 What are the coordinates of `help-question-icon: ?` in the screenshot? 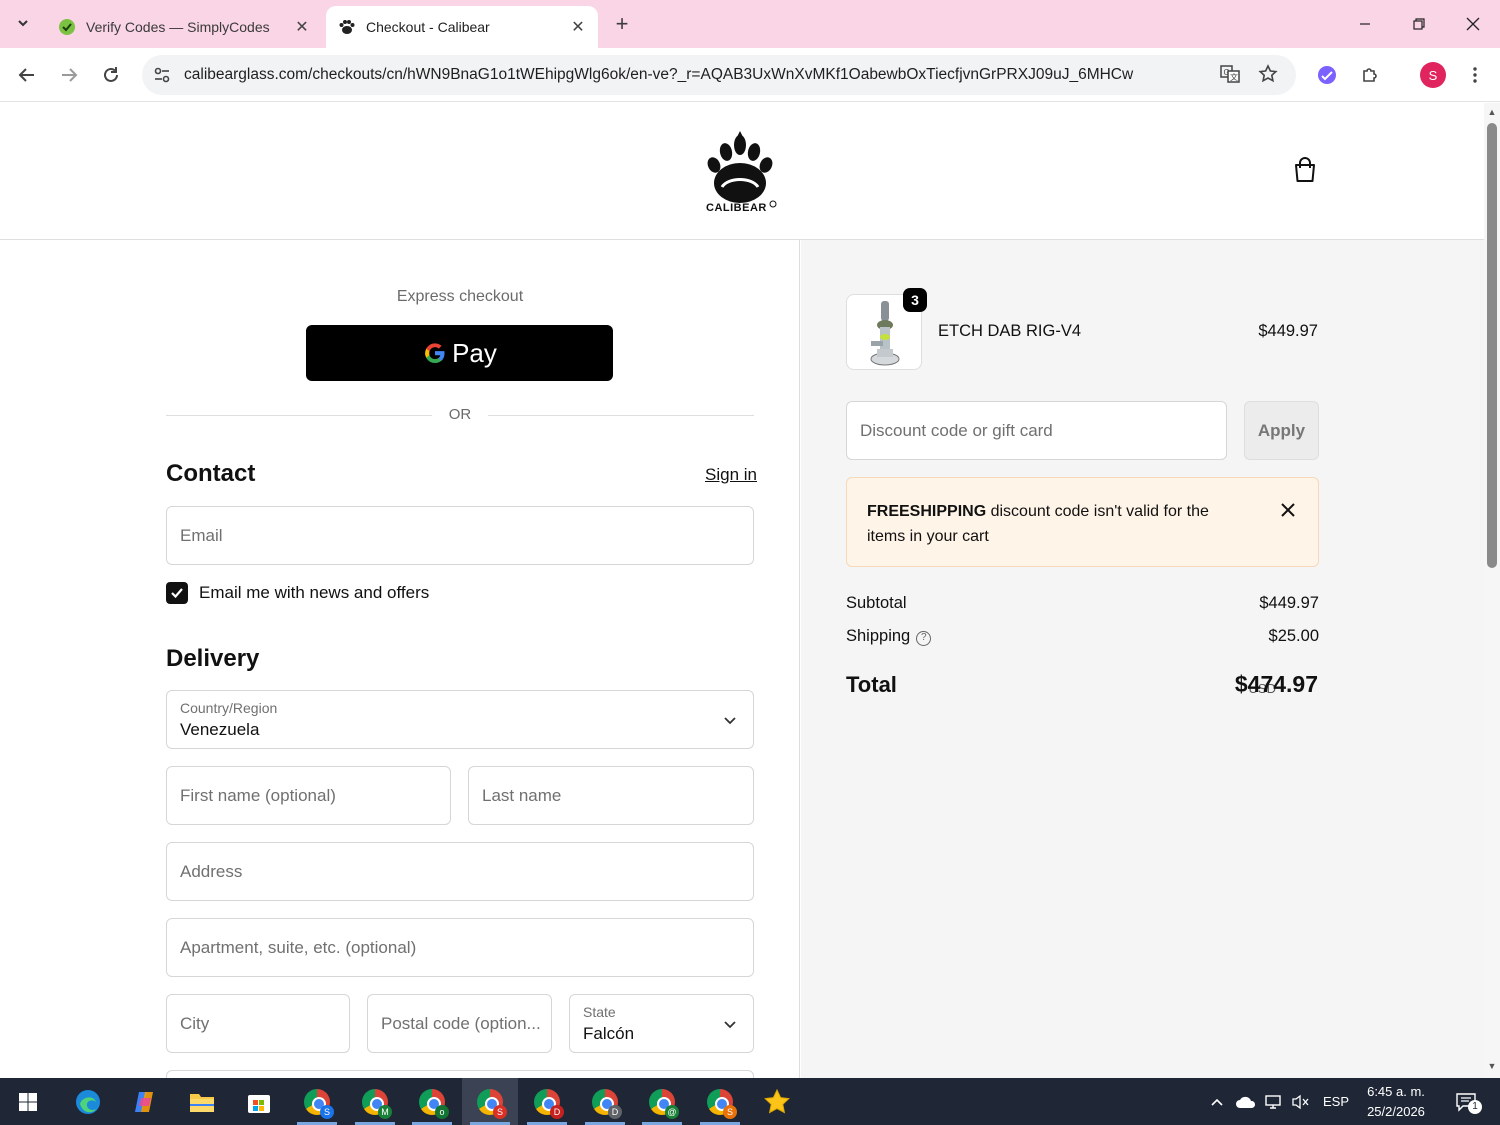 It's located at (924, 638).